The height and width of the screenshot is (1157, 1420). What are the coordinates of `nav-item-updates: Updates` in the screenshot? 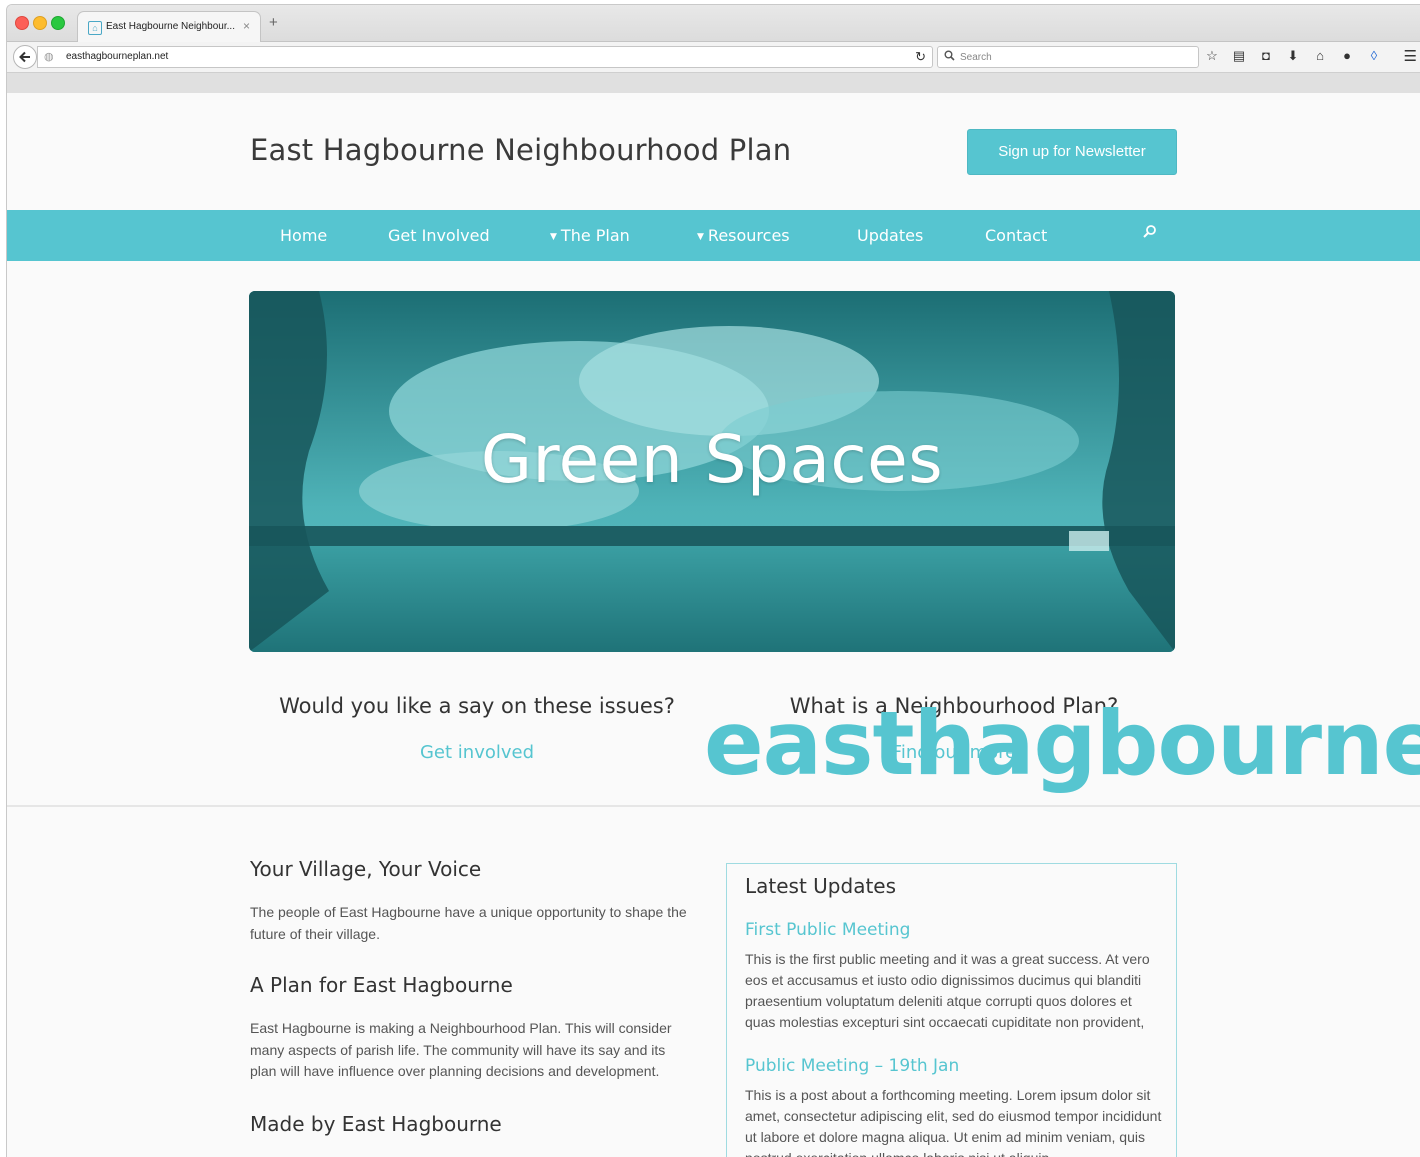 It's located at (890, 235).